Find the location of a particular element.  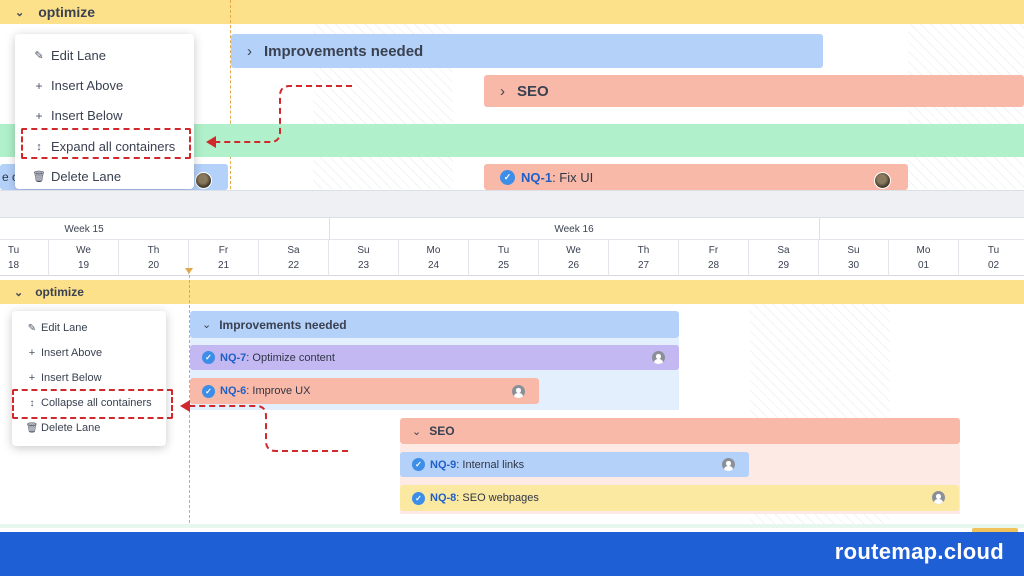

top-lane-header: ⌄ optimize is located at coordinates (512, 12).